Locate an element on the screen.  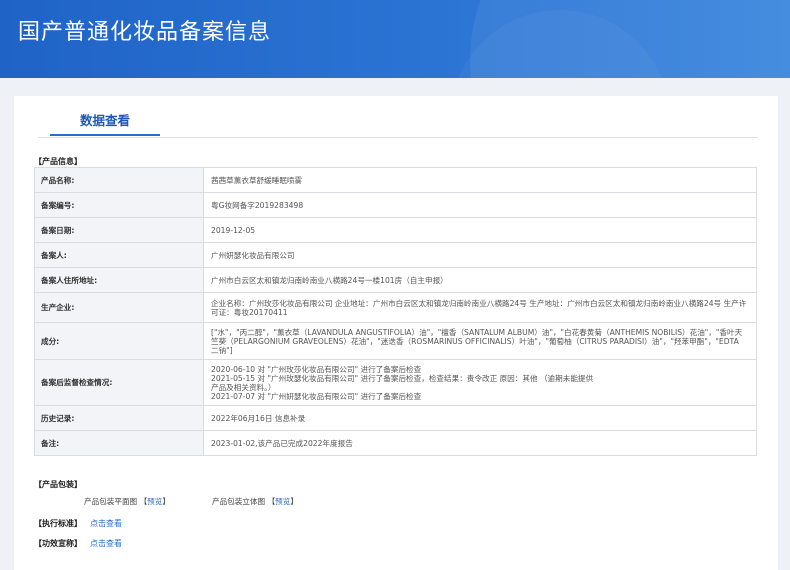
standards-label: 【执行标准】 is located at coordinates (58, 523).